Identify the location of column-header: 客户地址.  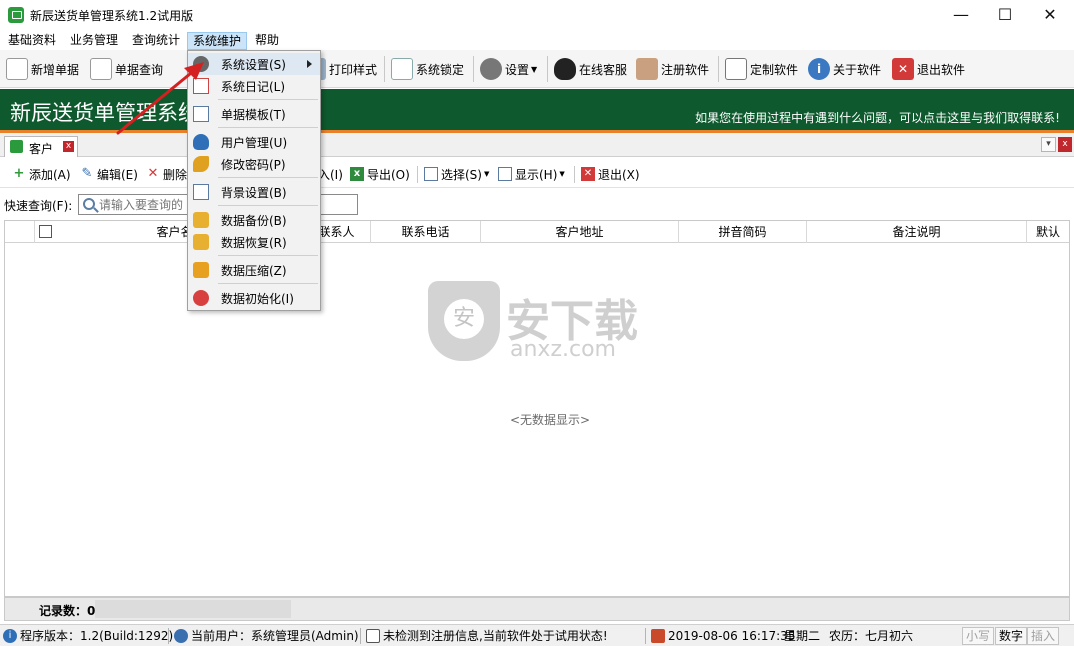
(580, 232).